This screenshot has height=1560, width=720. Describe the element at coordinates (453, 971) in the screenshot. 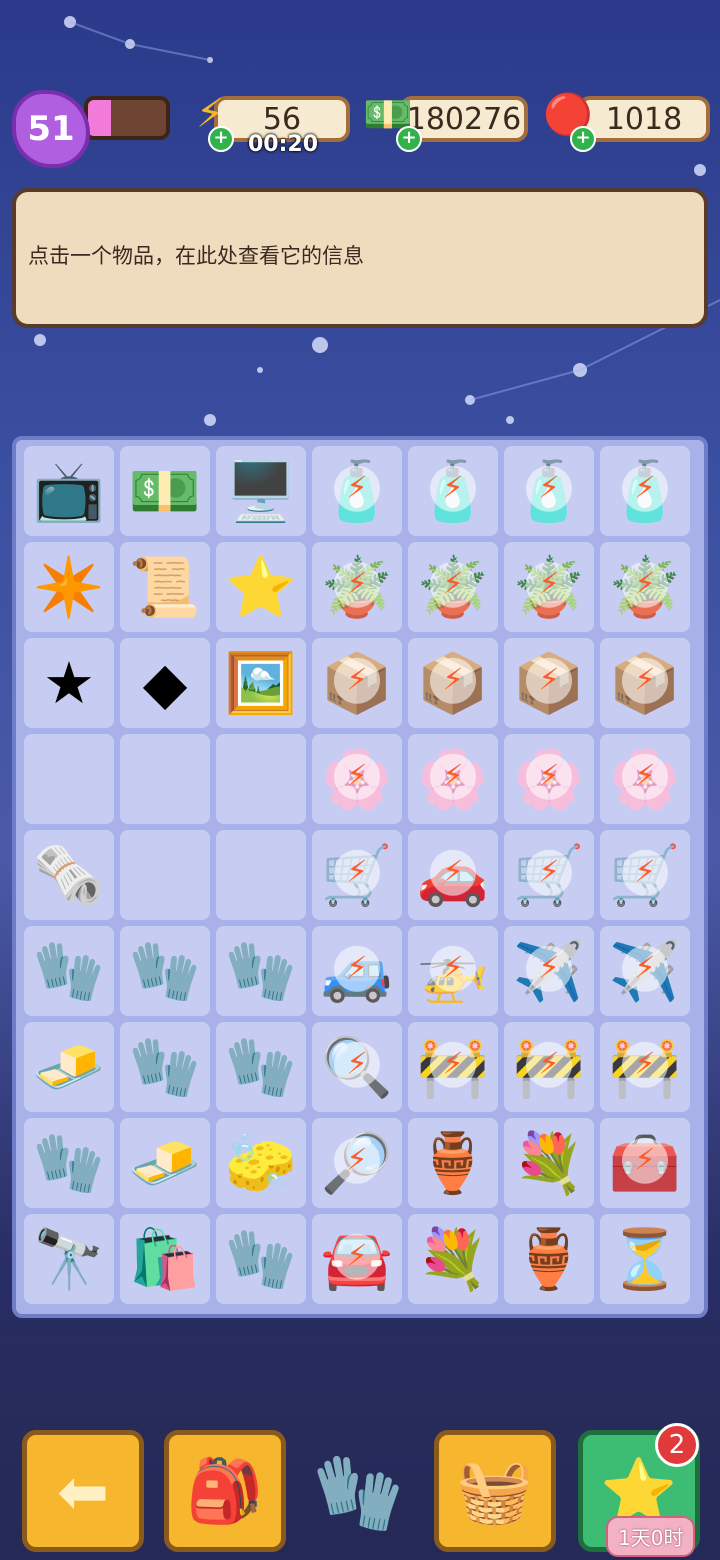

I see `board-cell: 🚁⚡` at that location.